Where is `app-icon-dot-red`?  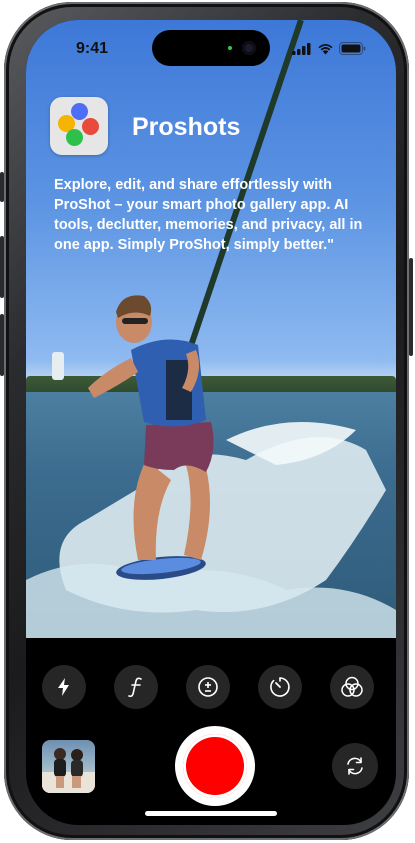 app-icon-dot-red is located at coordinates (90, 126).